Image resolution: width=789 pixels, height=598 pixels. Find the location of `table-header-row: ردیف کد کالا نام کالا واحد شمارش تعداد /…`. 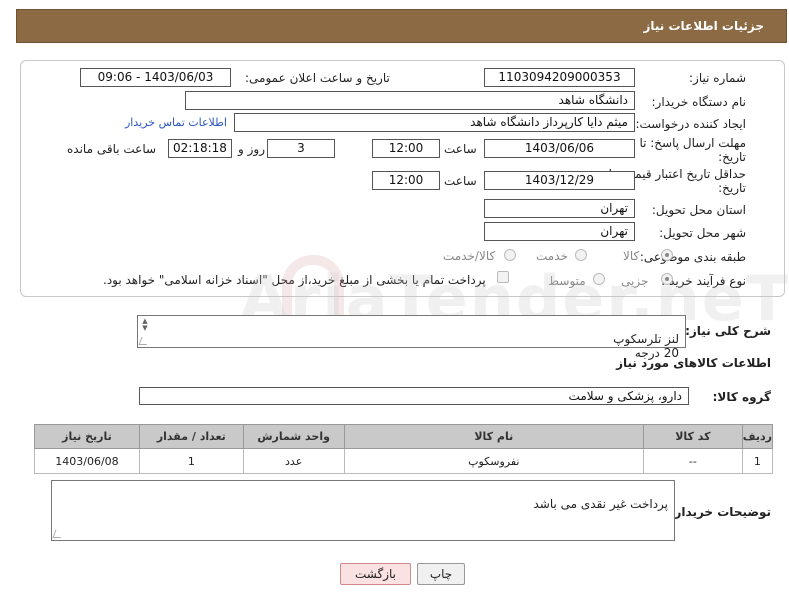

table-header-row: ردیف کد کالا نام کالا واحد شمارش تعداد /… is located at coordinates (404, 436).